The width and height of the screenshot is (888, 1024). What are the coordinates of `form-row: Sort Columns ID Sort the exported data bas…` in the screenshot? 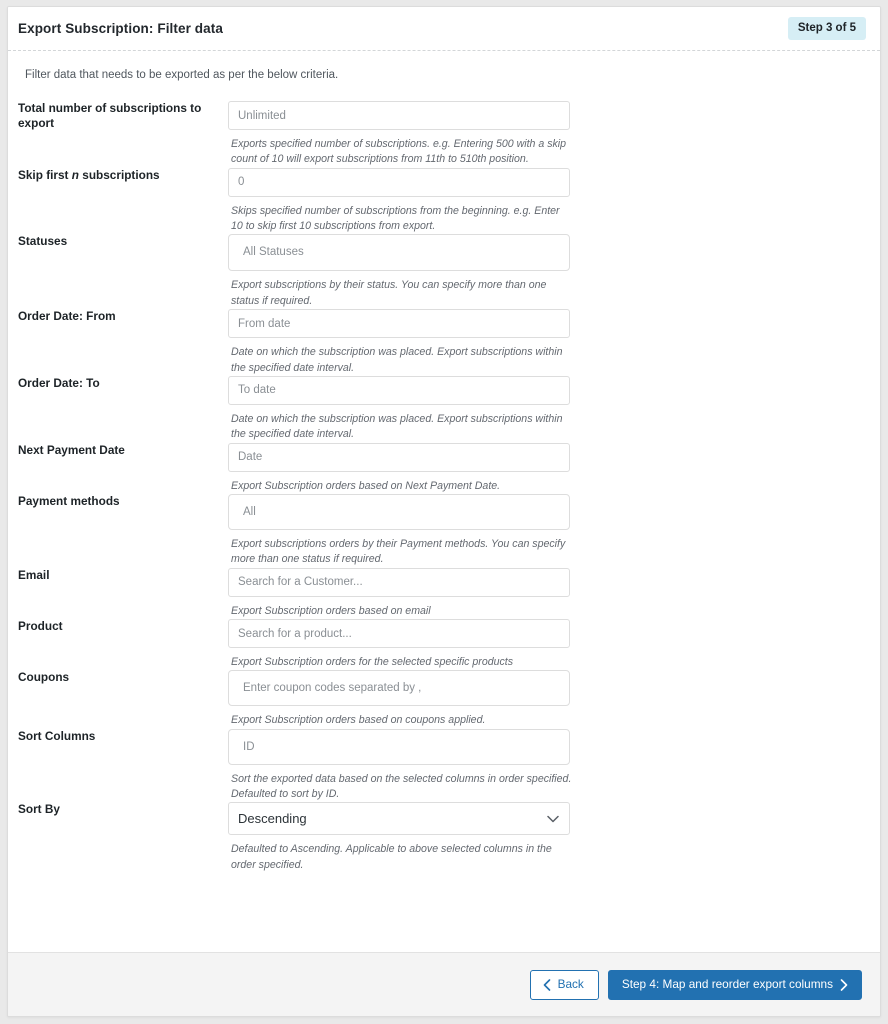 It's located at (444, 765).